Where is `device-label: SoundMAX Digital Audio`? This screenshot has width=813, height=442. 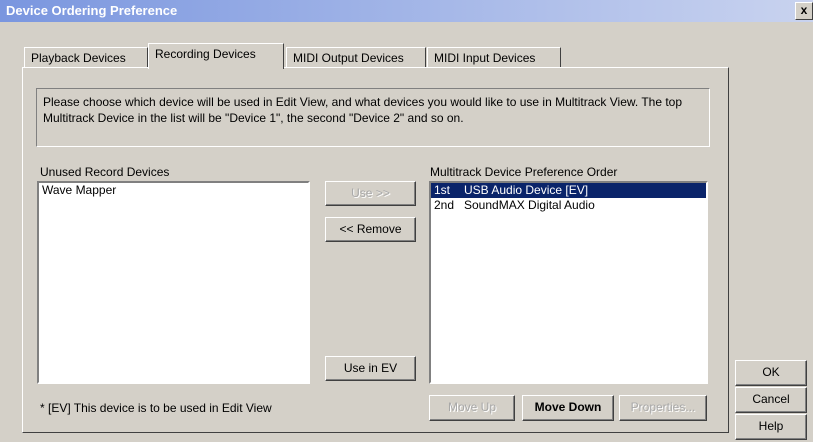 device-label: SoundMAX Digital Audio is located at coordinates (529, 205).